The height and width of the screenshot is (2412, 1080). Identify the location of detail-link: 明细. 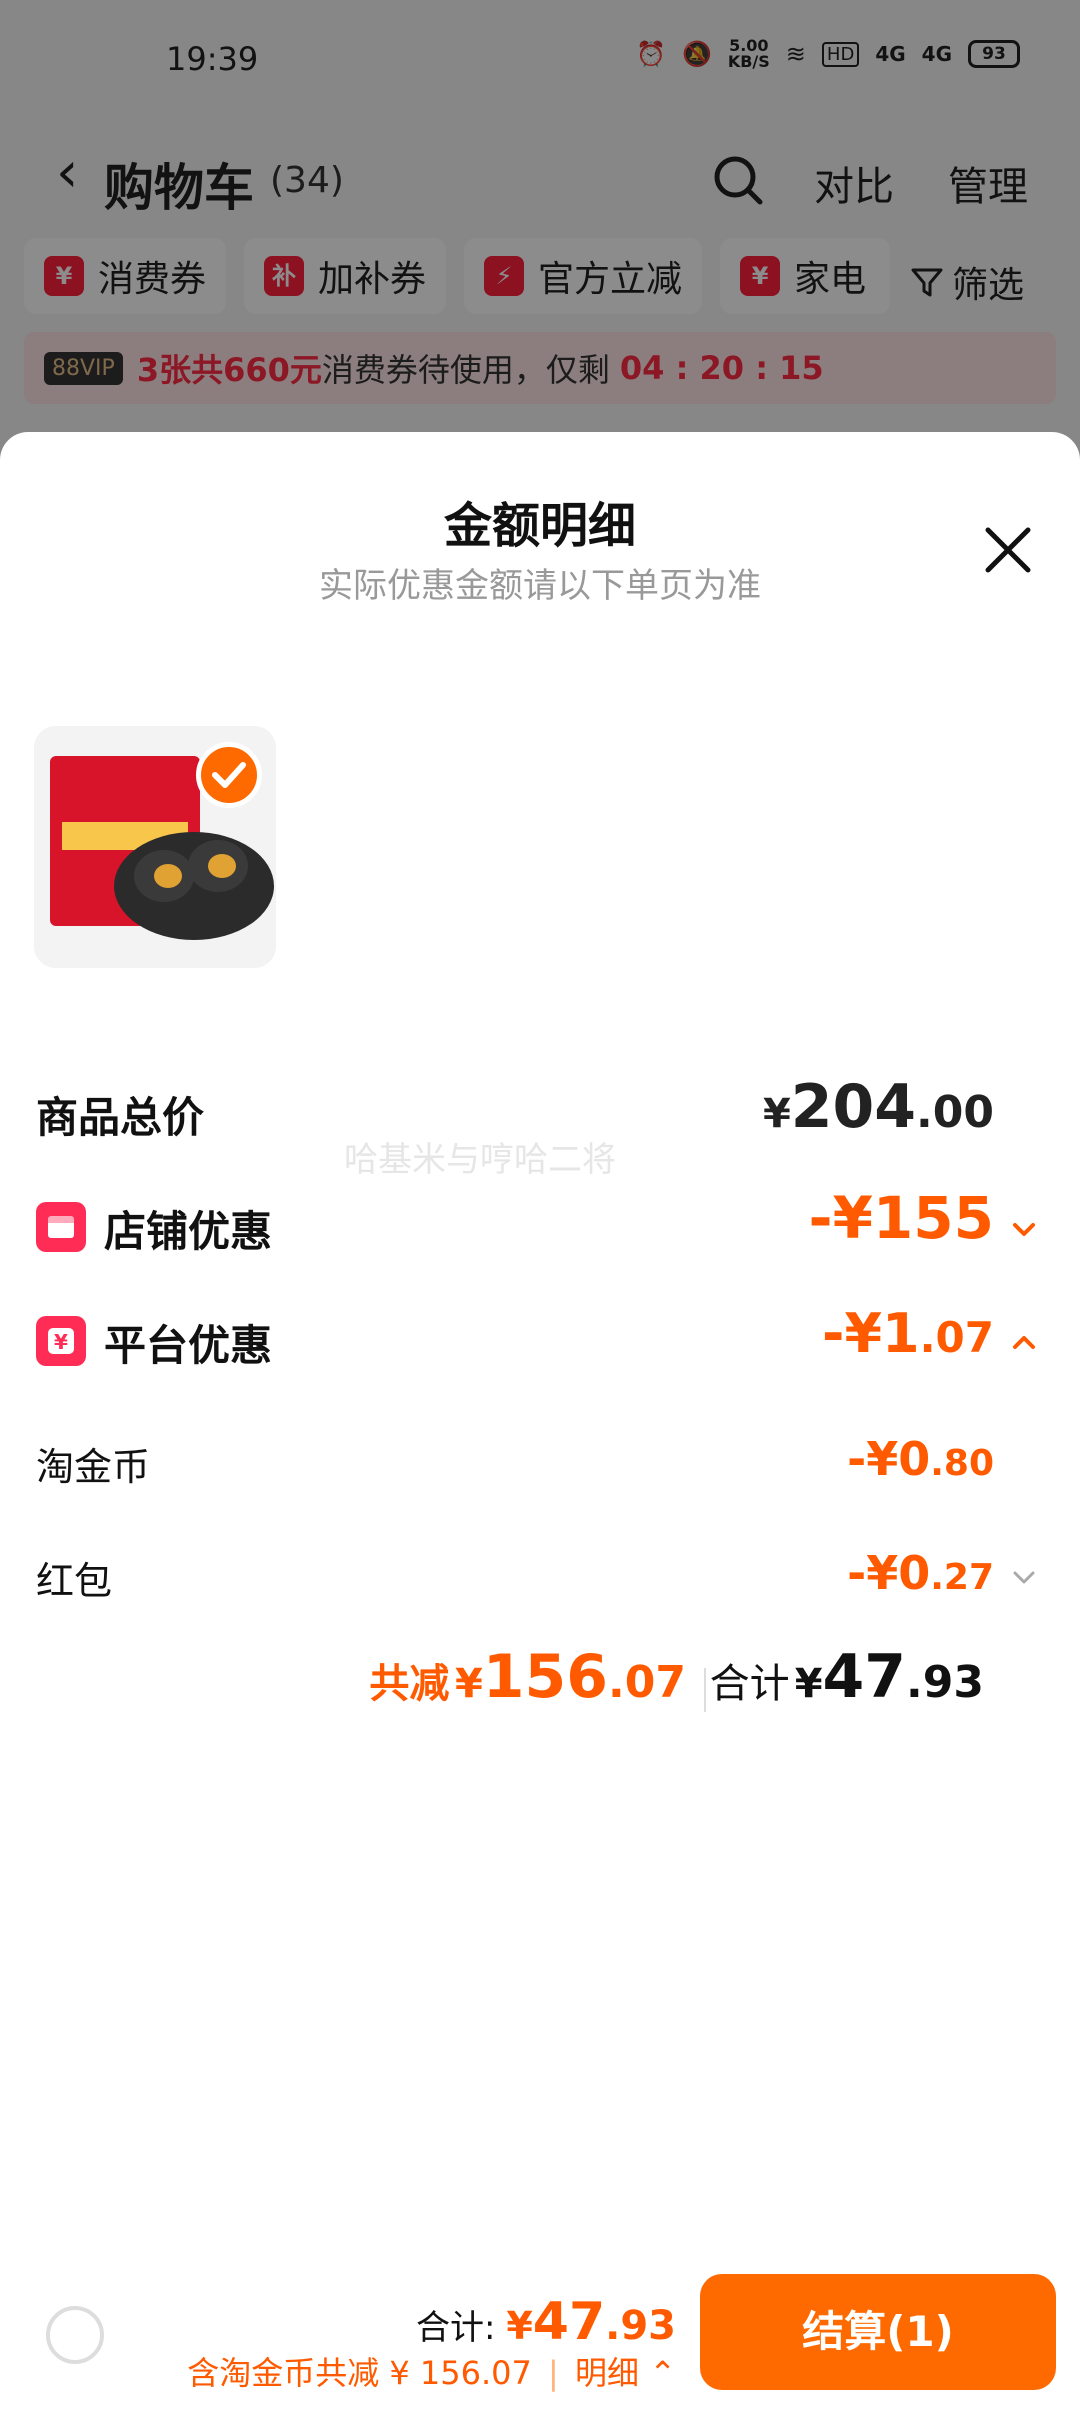
(607, 2373).